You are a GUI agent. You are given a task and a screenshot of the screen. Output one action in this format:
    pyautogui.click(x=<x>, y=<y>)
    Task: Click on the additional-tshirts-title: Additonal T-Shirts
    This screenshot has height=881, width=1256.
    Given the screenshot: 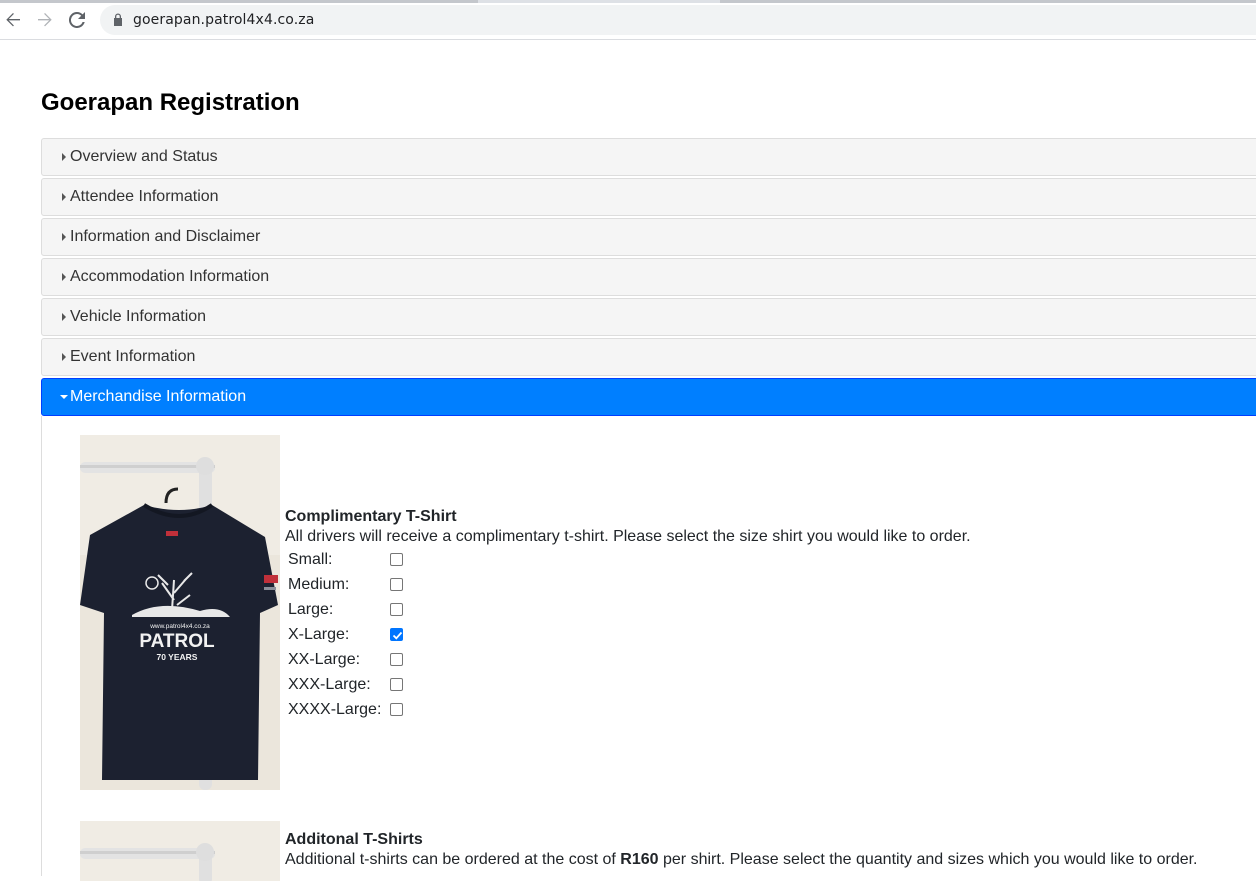 What is the action you would take?
    pyautogui.click(x=354, y=839)
    